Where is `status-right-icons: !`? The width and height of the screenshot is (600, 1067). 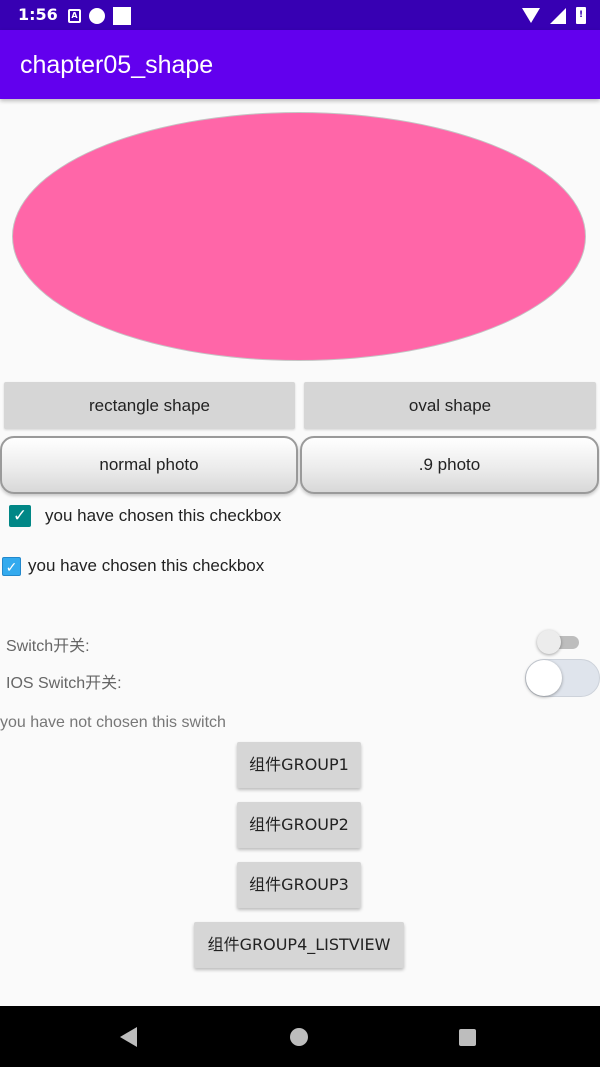 status-right-icons: ! is located at coordinates (554, 15).